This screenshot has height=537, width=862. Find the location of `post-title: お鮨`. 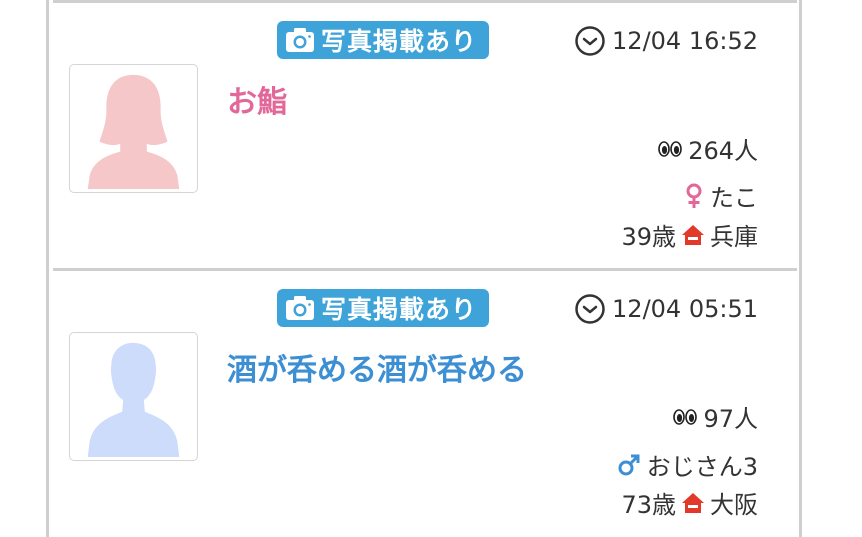

post-title: お鮨 is located at coordinates (257, 99).